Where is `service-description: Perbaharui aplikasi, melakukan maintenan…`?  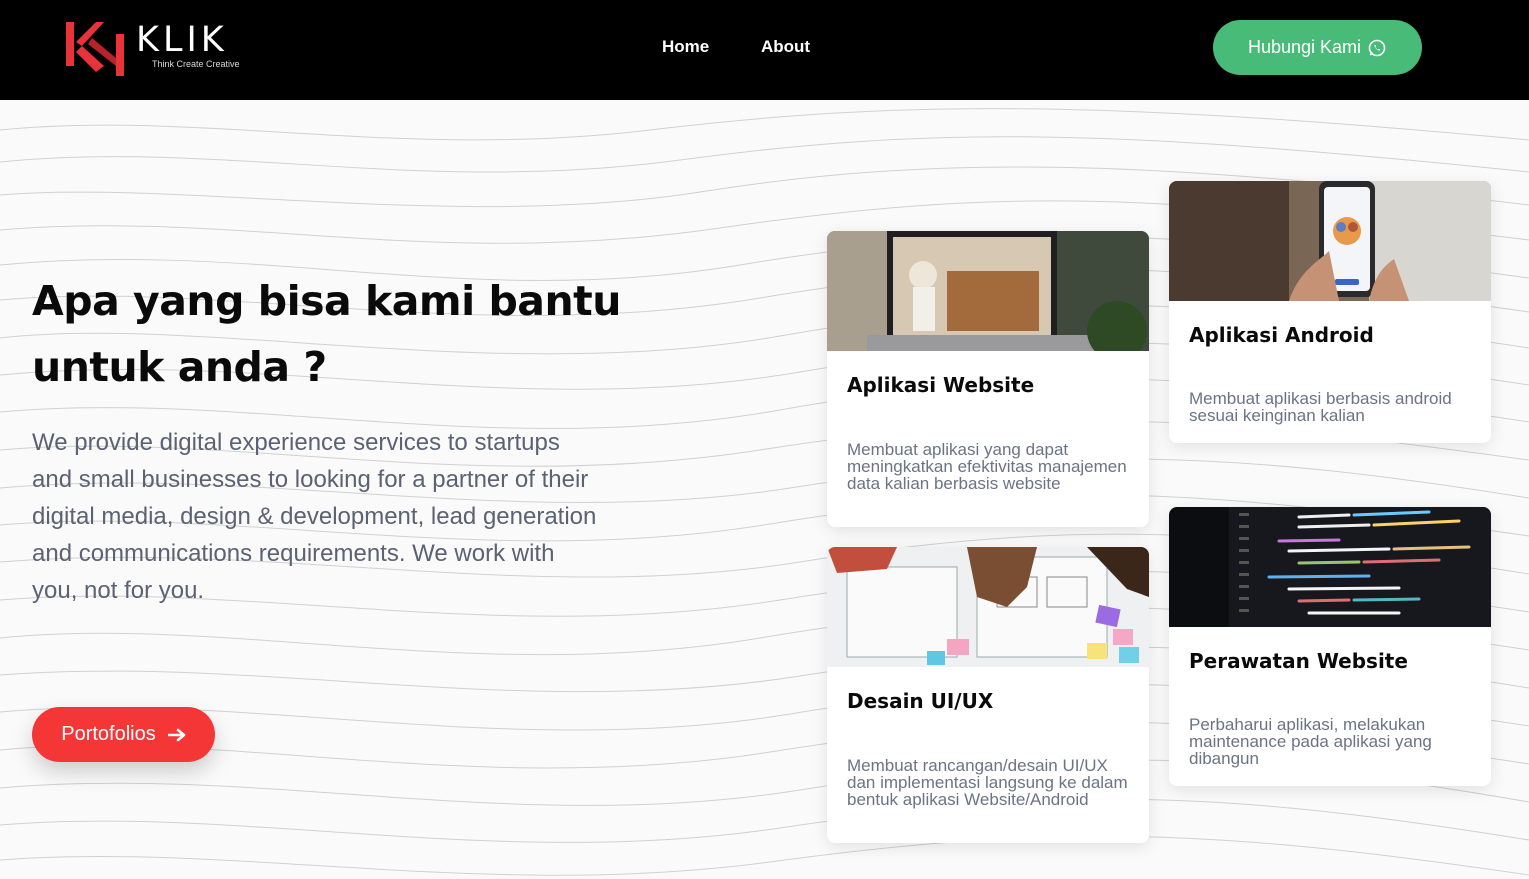 service-description: Perbaharui aplikasi, melakukan maintenan… is located at coordinates (1310, 741).